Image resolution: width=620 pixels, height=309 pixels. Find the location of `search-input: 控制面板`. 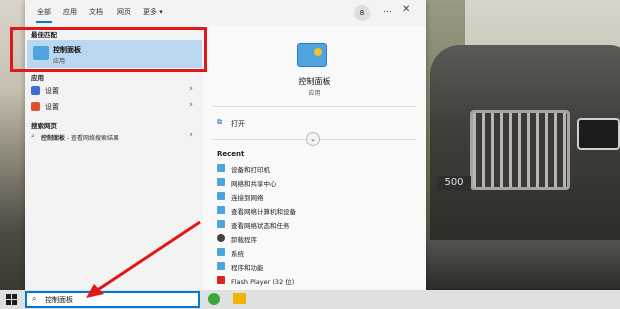

search-input: 控制面板 is located at coordinates (59, 300).